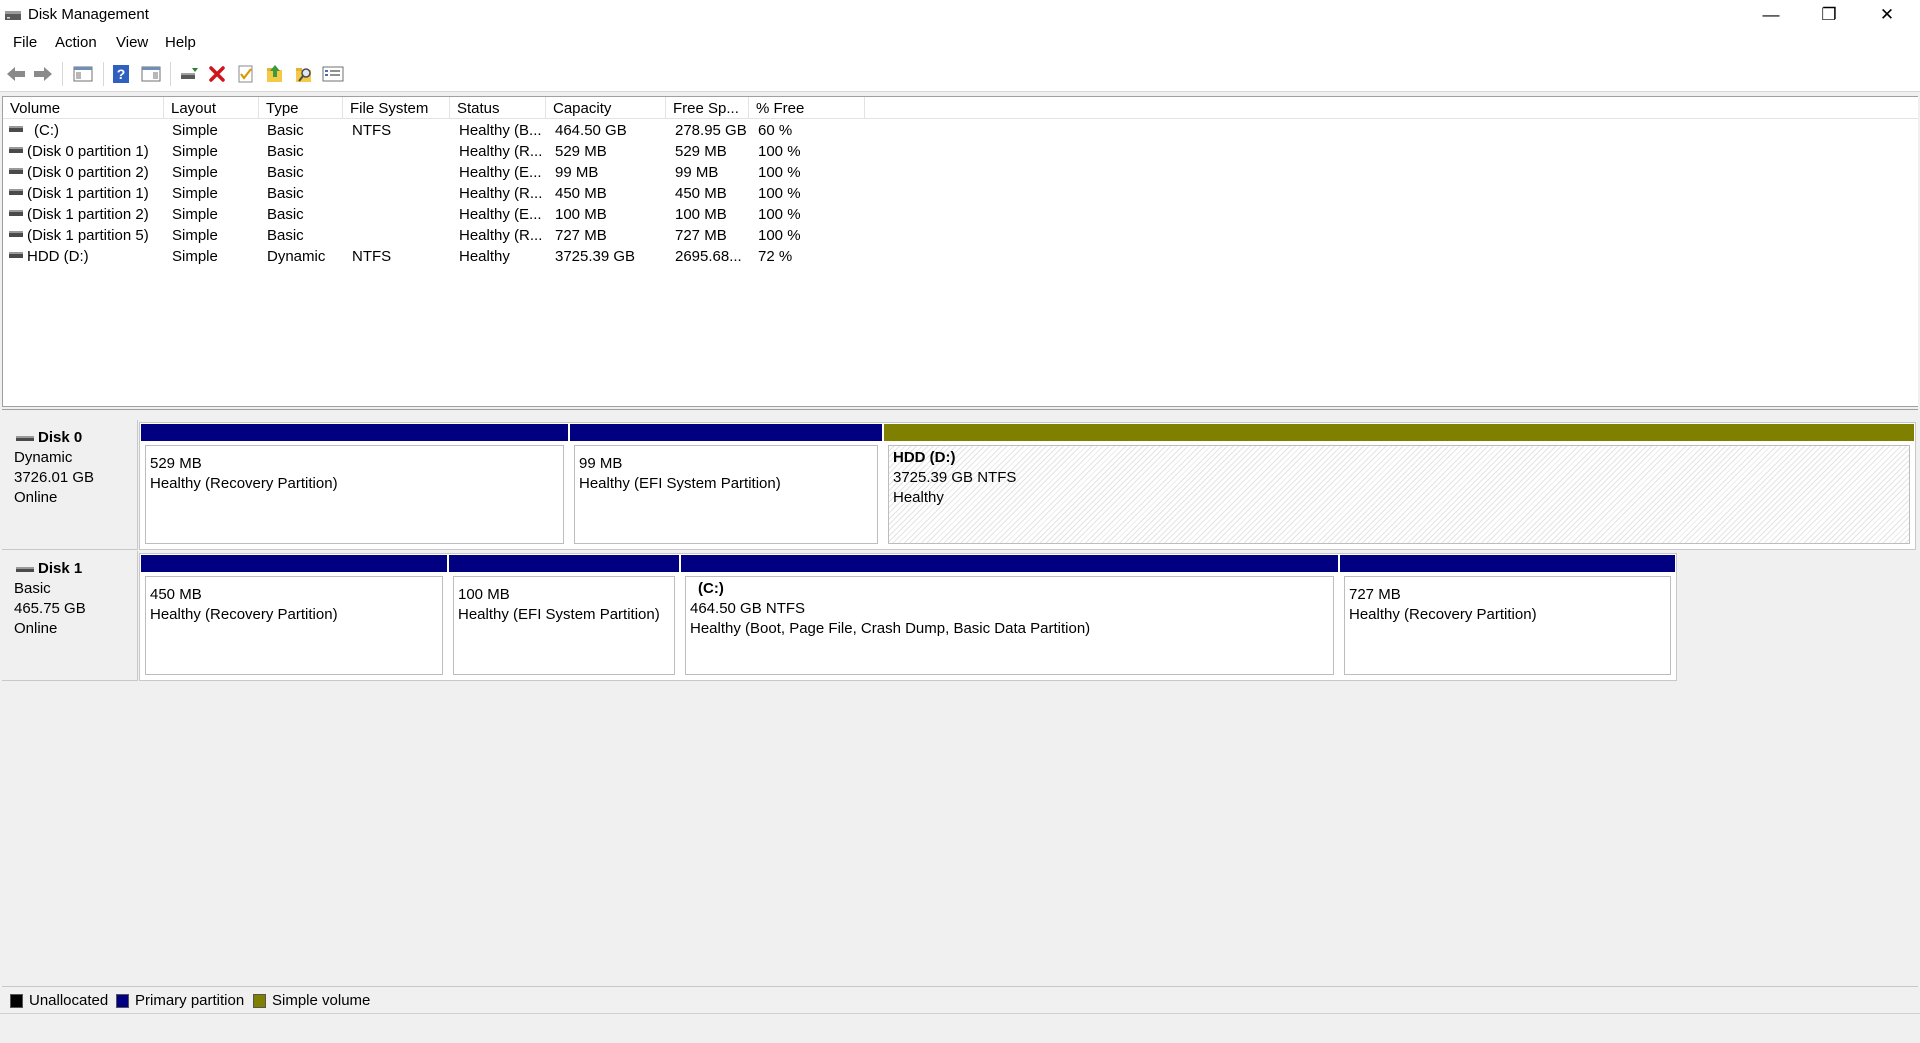 The width and height of the screenshot is (1920, 1043). Describe the element at coordinates (775, 130) in the screenshot. I see `volume-percent-free: 60 %` at that location.